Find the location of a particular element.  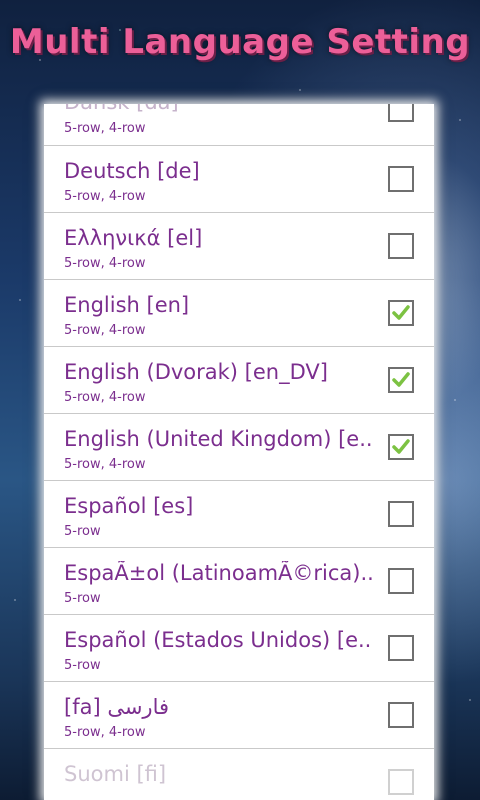

language-name: Dansk [da] is located at coordinates (121, 109).